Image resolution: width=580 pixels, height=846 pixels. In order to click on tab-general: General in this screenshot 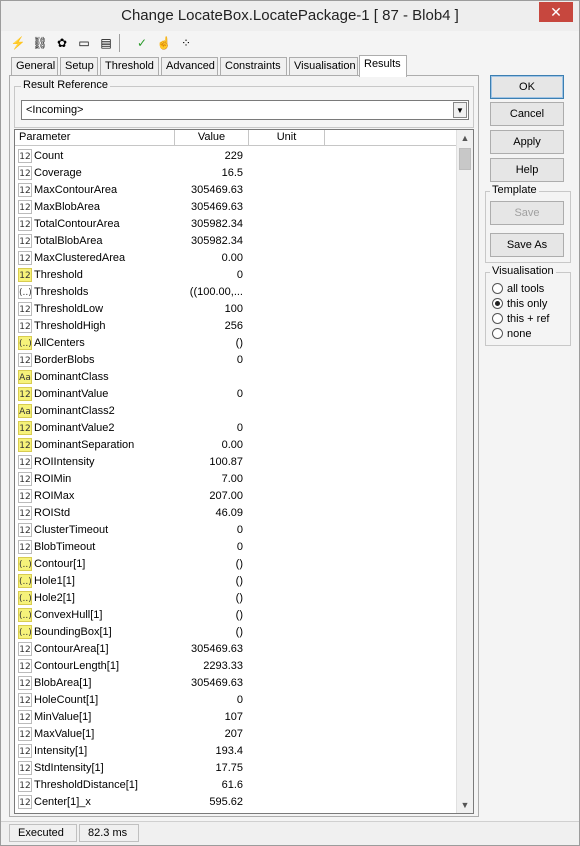, I will do `click(34, 66)`.